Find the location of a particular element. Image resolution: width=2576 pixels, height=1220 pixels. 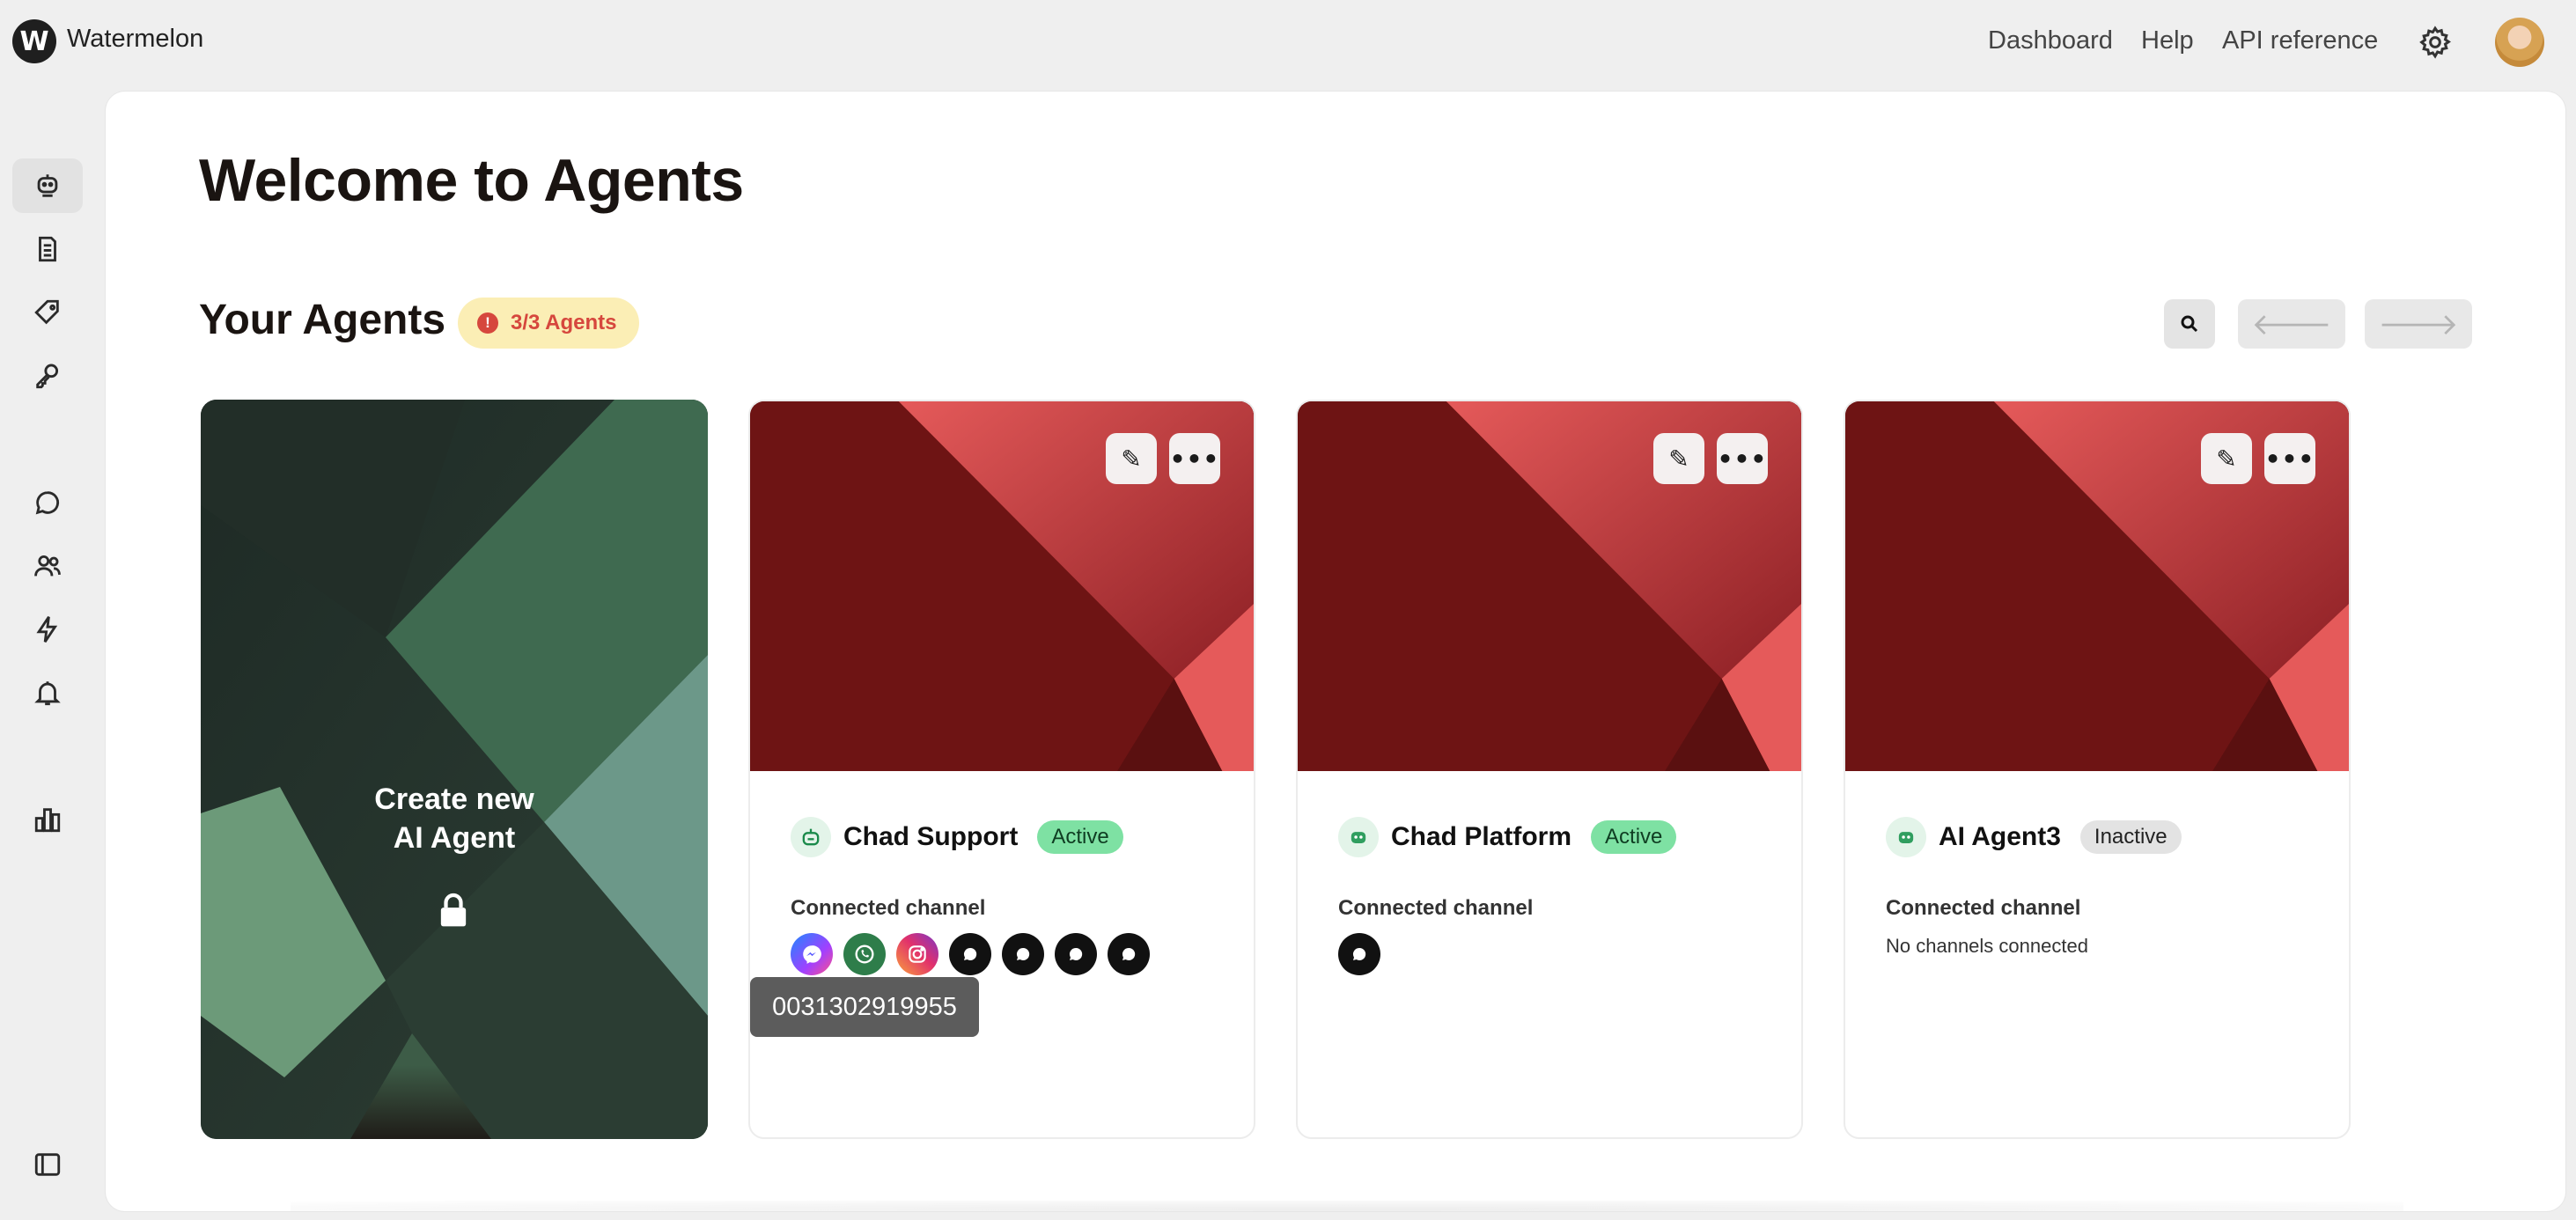

sidebar-item-analytics is located at coordinates (47, 820).